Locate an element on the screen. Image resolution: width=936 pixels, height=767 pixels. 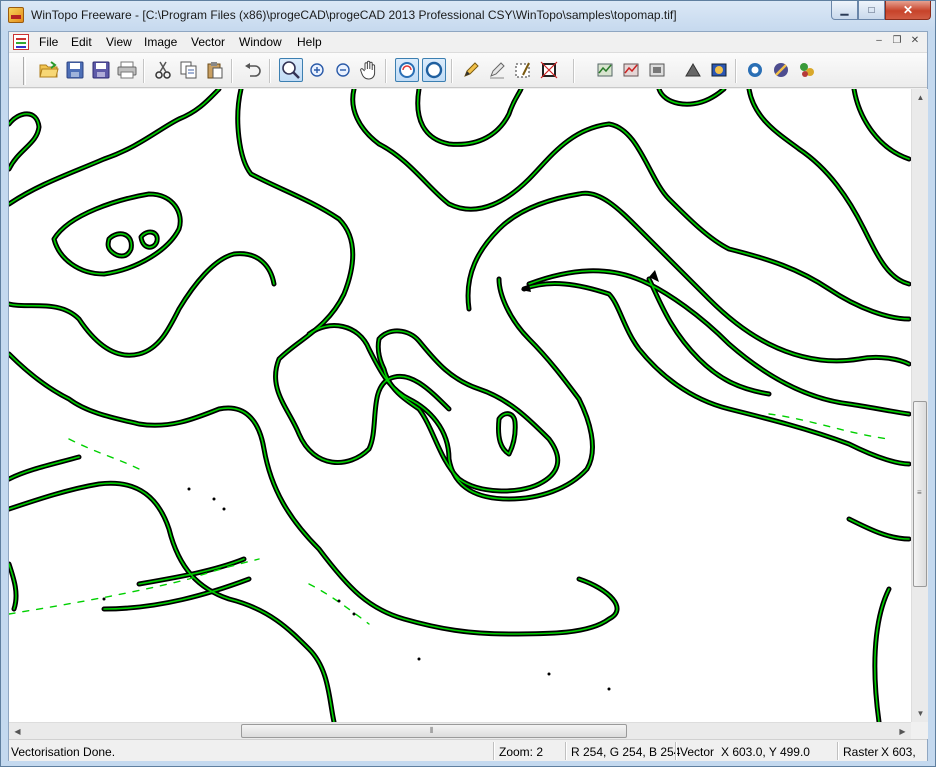
menu-edit: Edit is located at coordinates (81, 42).